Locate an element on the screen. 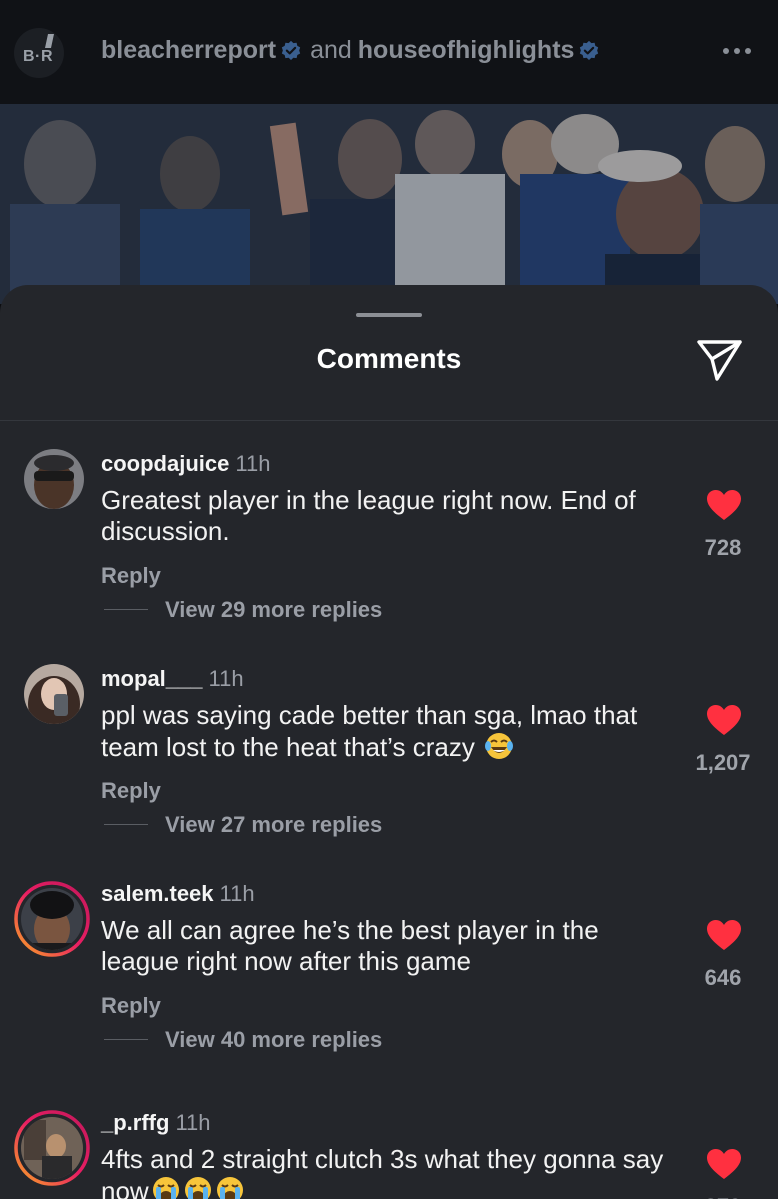 Image resolution: width=778 pixels, height=1199 pixels. send-icon is located at coordinates (719, 360).